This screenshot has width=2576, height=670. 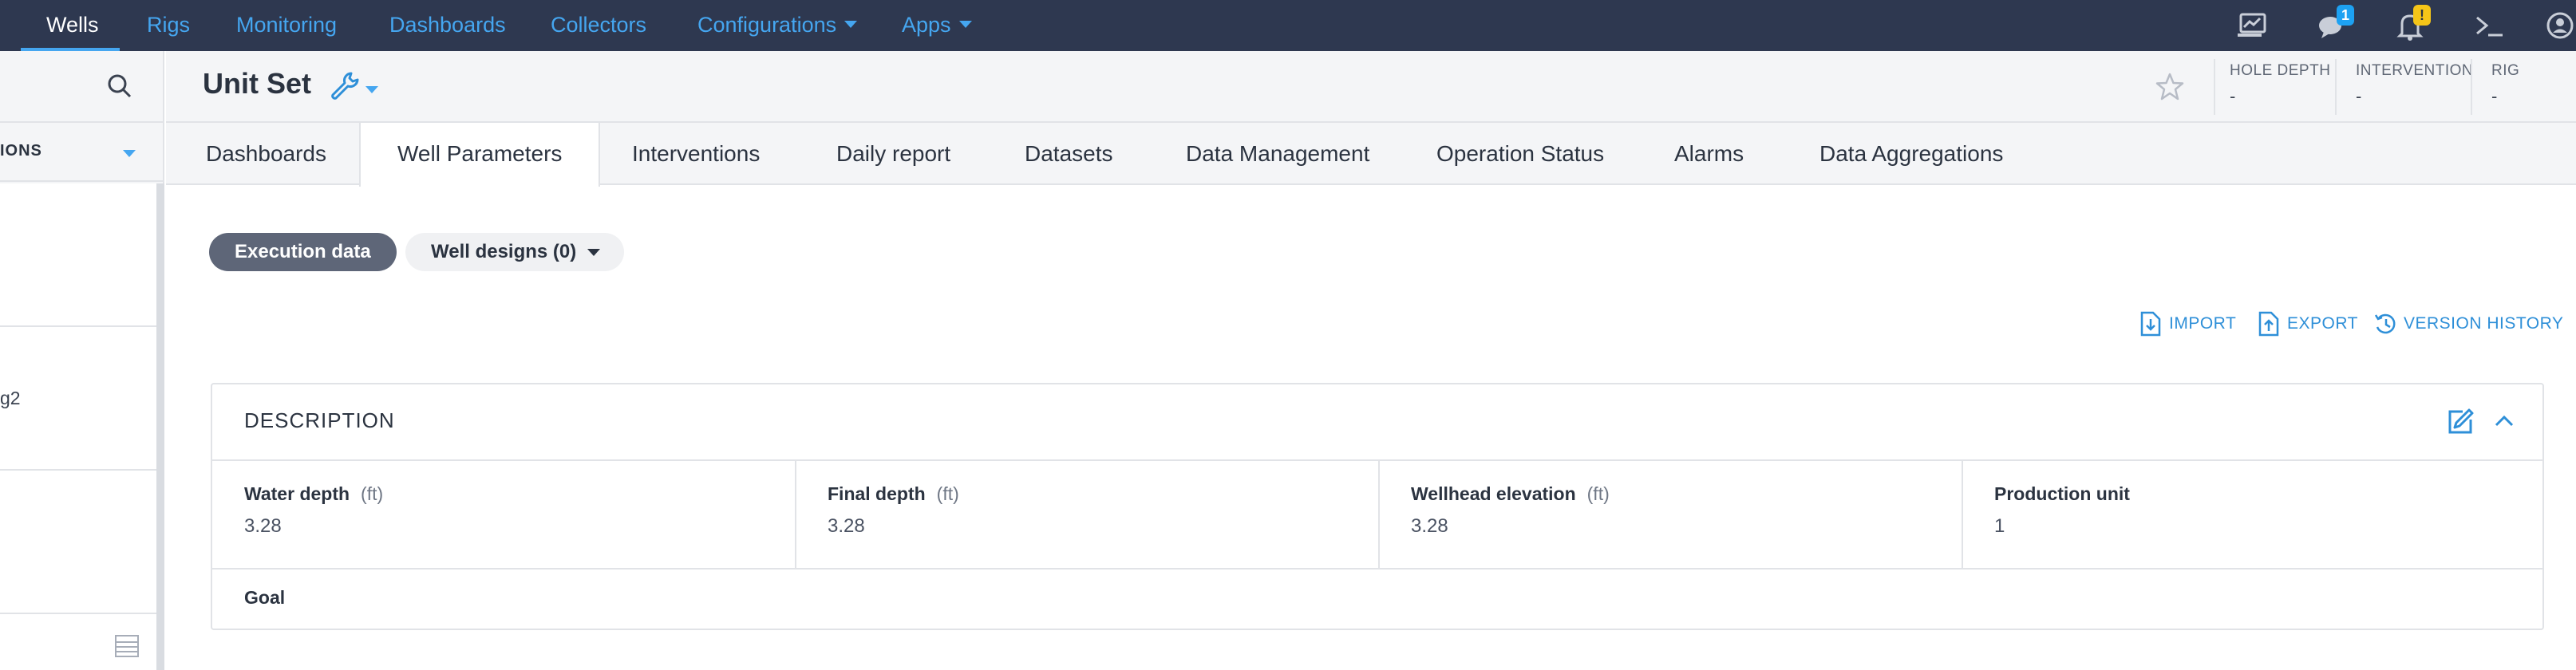 I want to click on nav-apps: Apps, so click(x=937, y=26).